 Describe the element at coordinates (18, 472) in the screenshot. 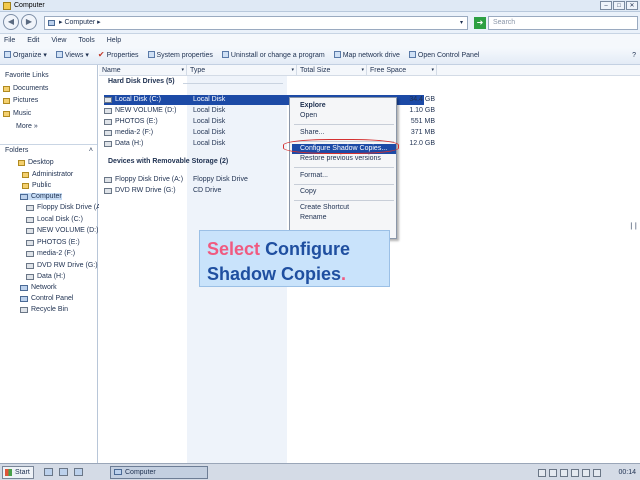

I see `start-button: Start` at that location.